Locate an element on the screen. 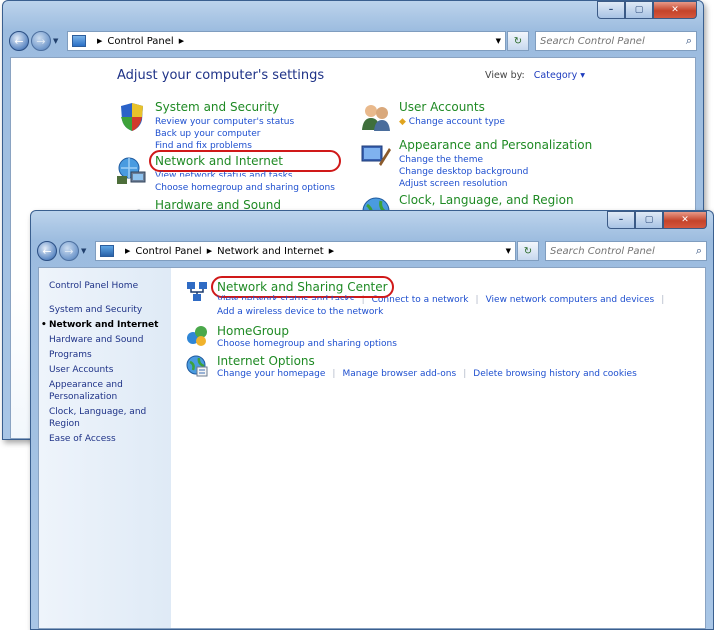 The height and width of the screenshot is (630, 714). page-title: Adjust your computer's settings is located at coordinates (221, 75).